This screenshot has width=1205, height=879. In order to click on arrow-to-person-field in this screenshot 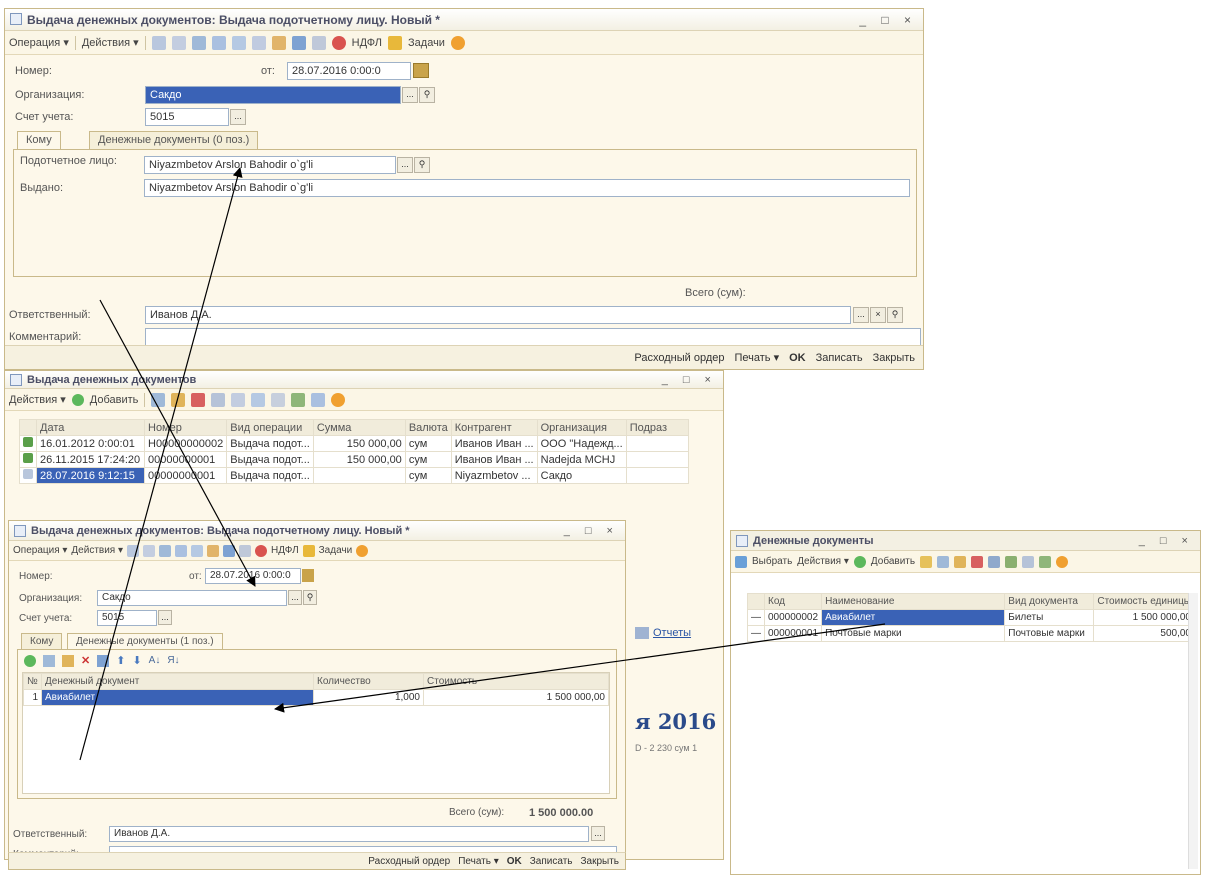, I will do `click(161, 464)`.